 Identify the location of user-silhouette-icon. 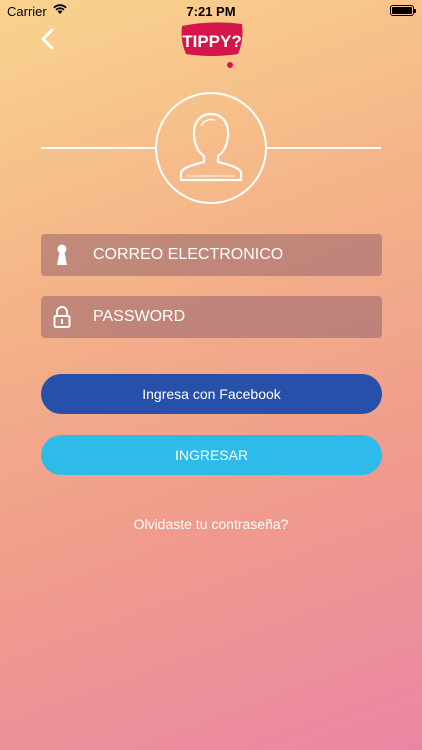
(211, 147).